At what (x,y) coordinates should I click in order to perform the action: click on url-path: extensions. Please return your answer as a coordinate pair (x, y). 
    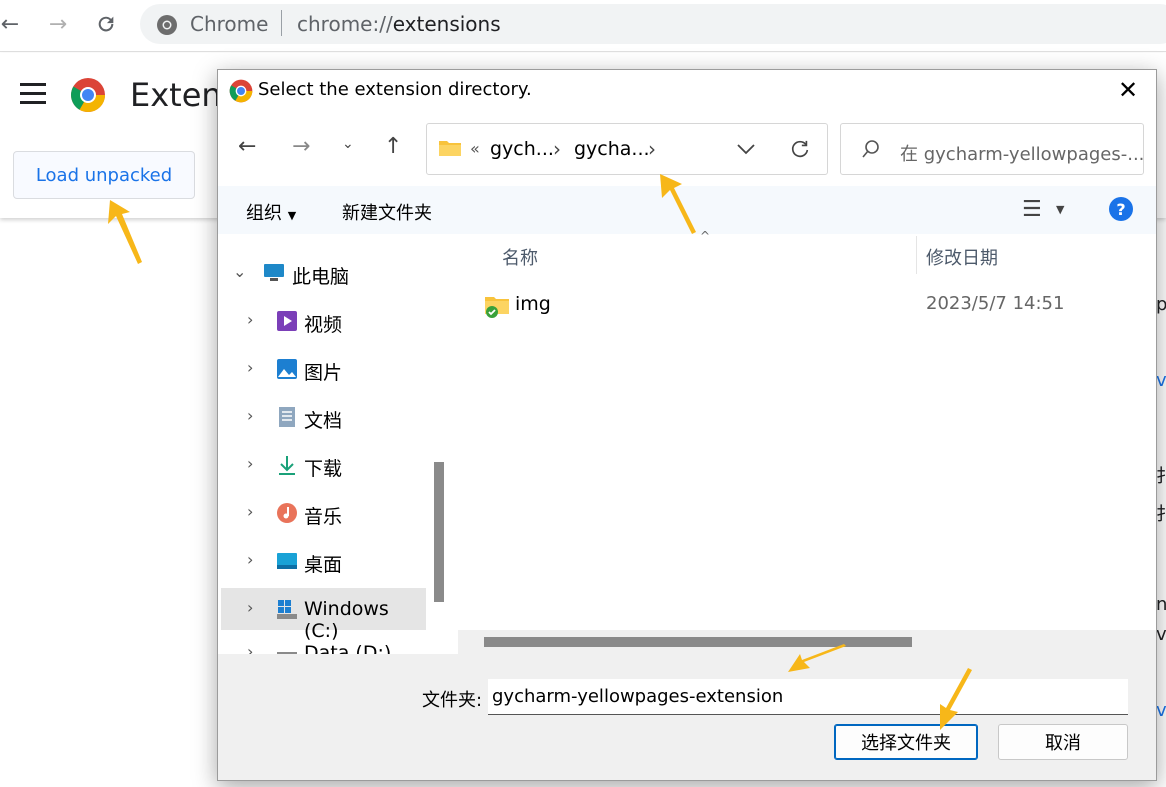
    Looking at the image, I should click on (446, 24).